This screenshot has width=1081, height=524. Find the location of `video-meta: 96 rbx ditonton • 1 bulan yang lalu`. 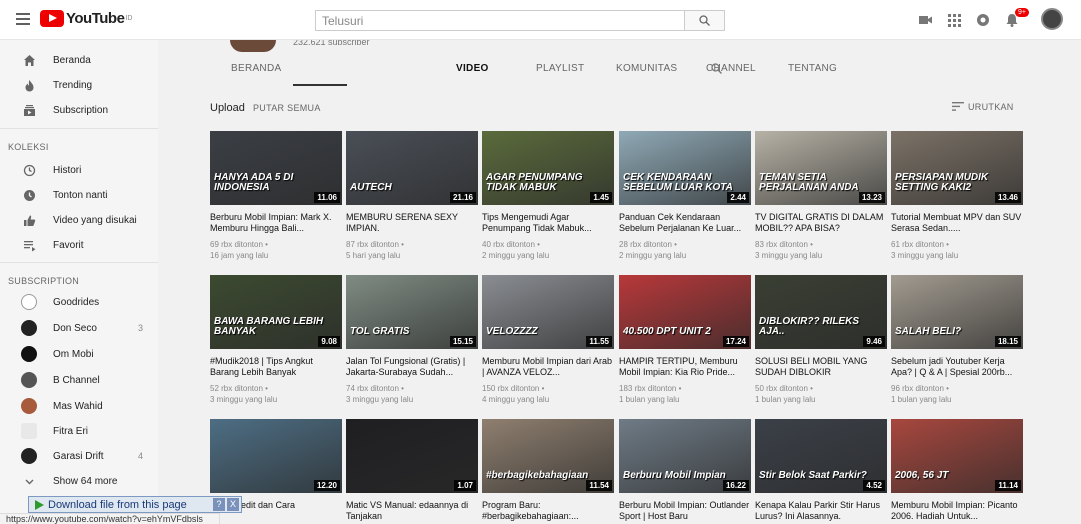

video-meta: 96 rbx ditonton • 1 bulan yang lalu is located at coordinates (957, 394).